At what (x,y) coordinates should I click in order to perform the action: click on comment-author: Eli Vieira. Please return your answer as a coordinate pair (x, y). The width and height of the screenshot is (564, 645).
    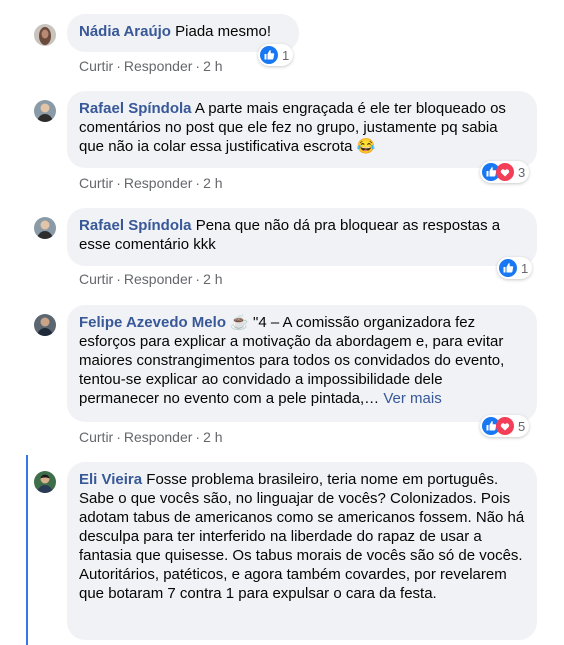
    Looking at the image, I should click on (110, 479).